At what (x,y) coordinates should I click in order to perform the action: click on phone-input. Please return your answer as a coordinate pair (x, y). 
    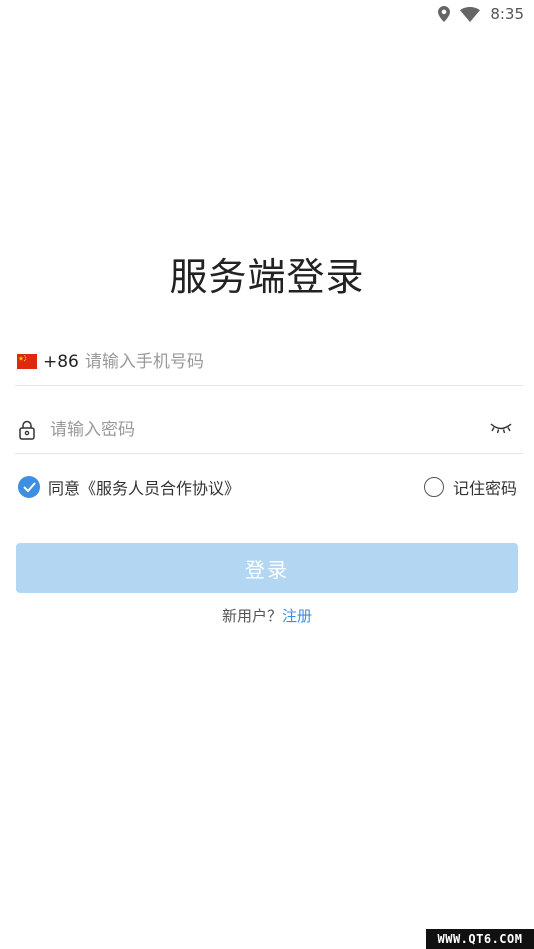
    Looking at the image, I should click on (274, 361).